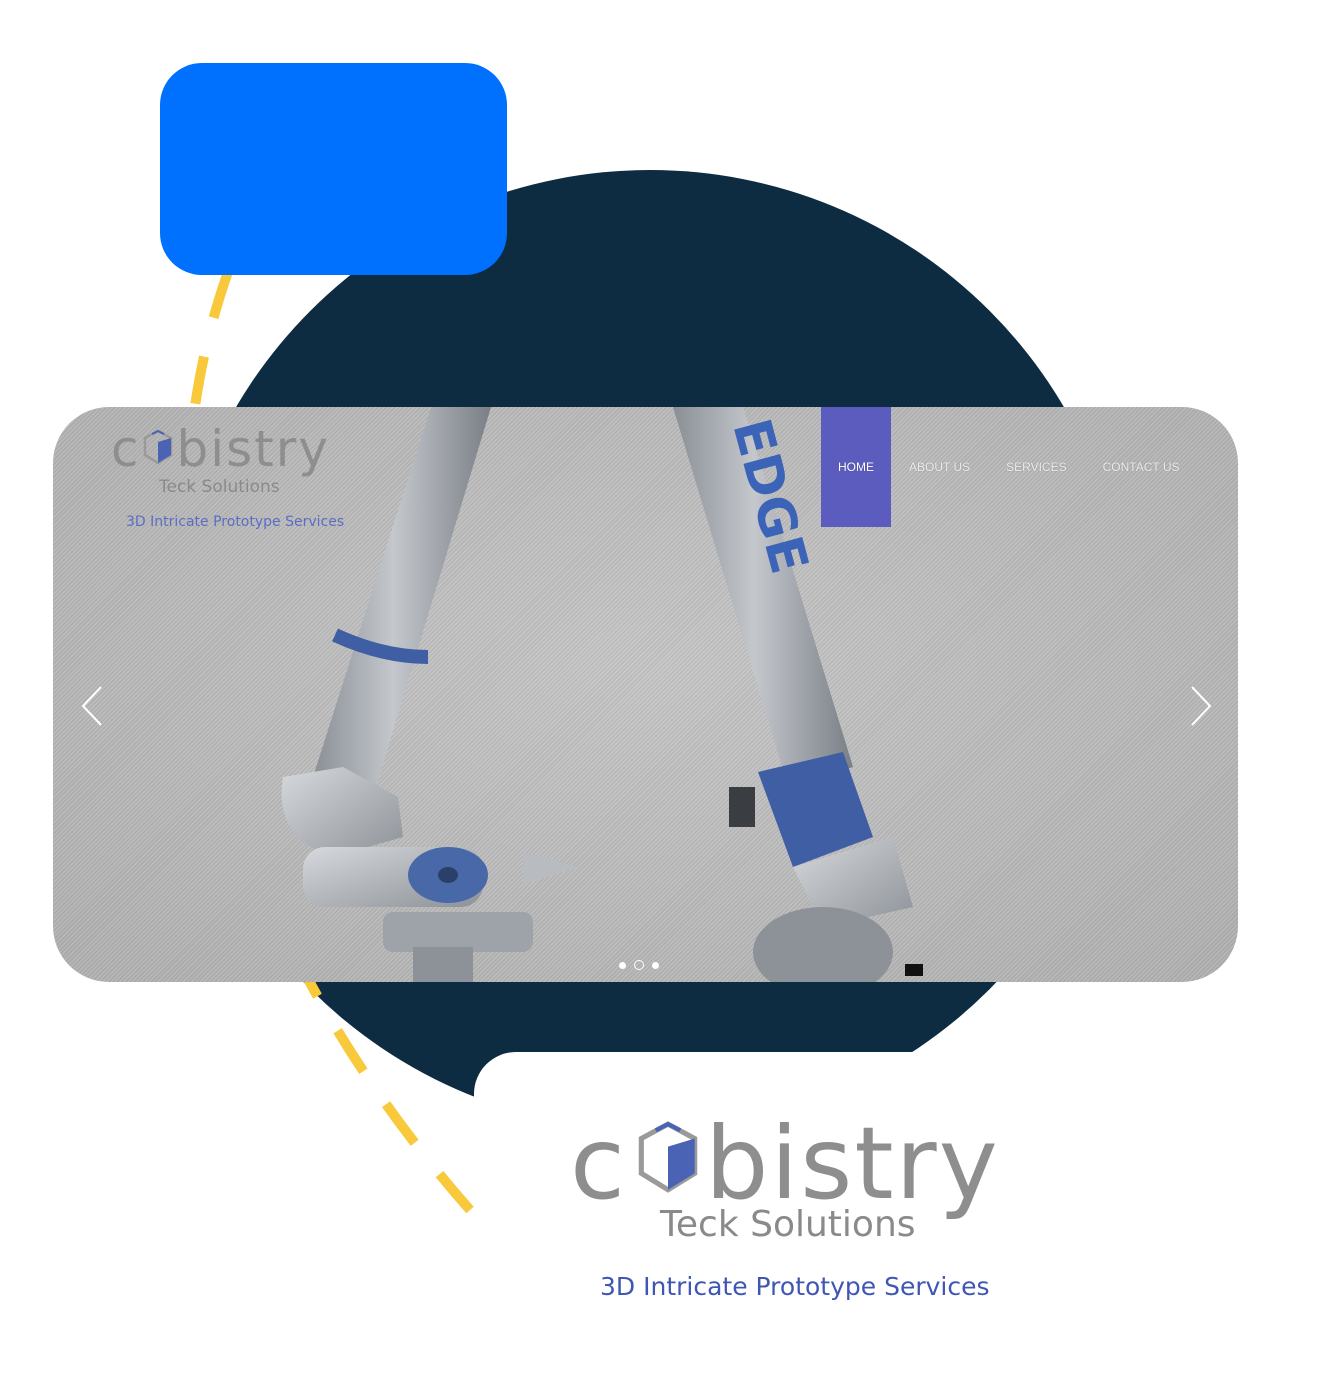  What do you see at coordinates (219, 487) in the screenshot?
I see `logo-subtitle: Teck Solutions` at bounding box center [219, 487].